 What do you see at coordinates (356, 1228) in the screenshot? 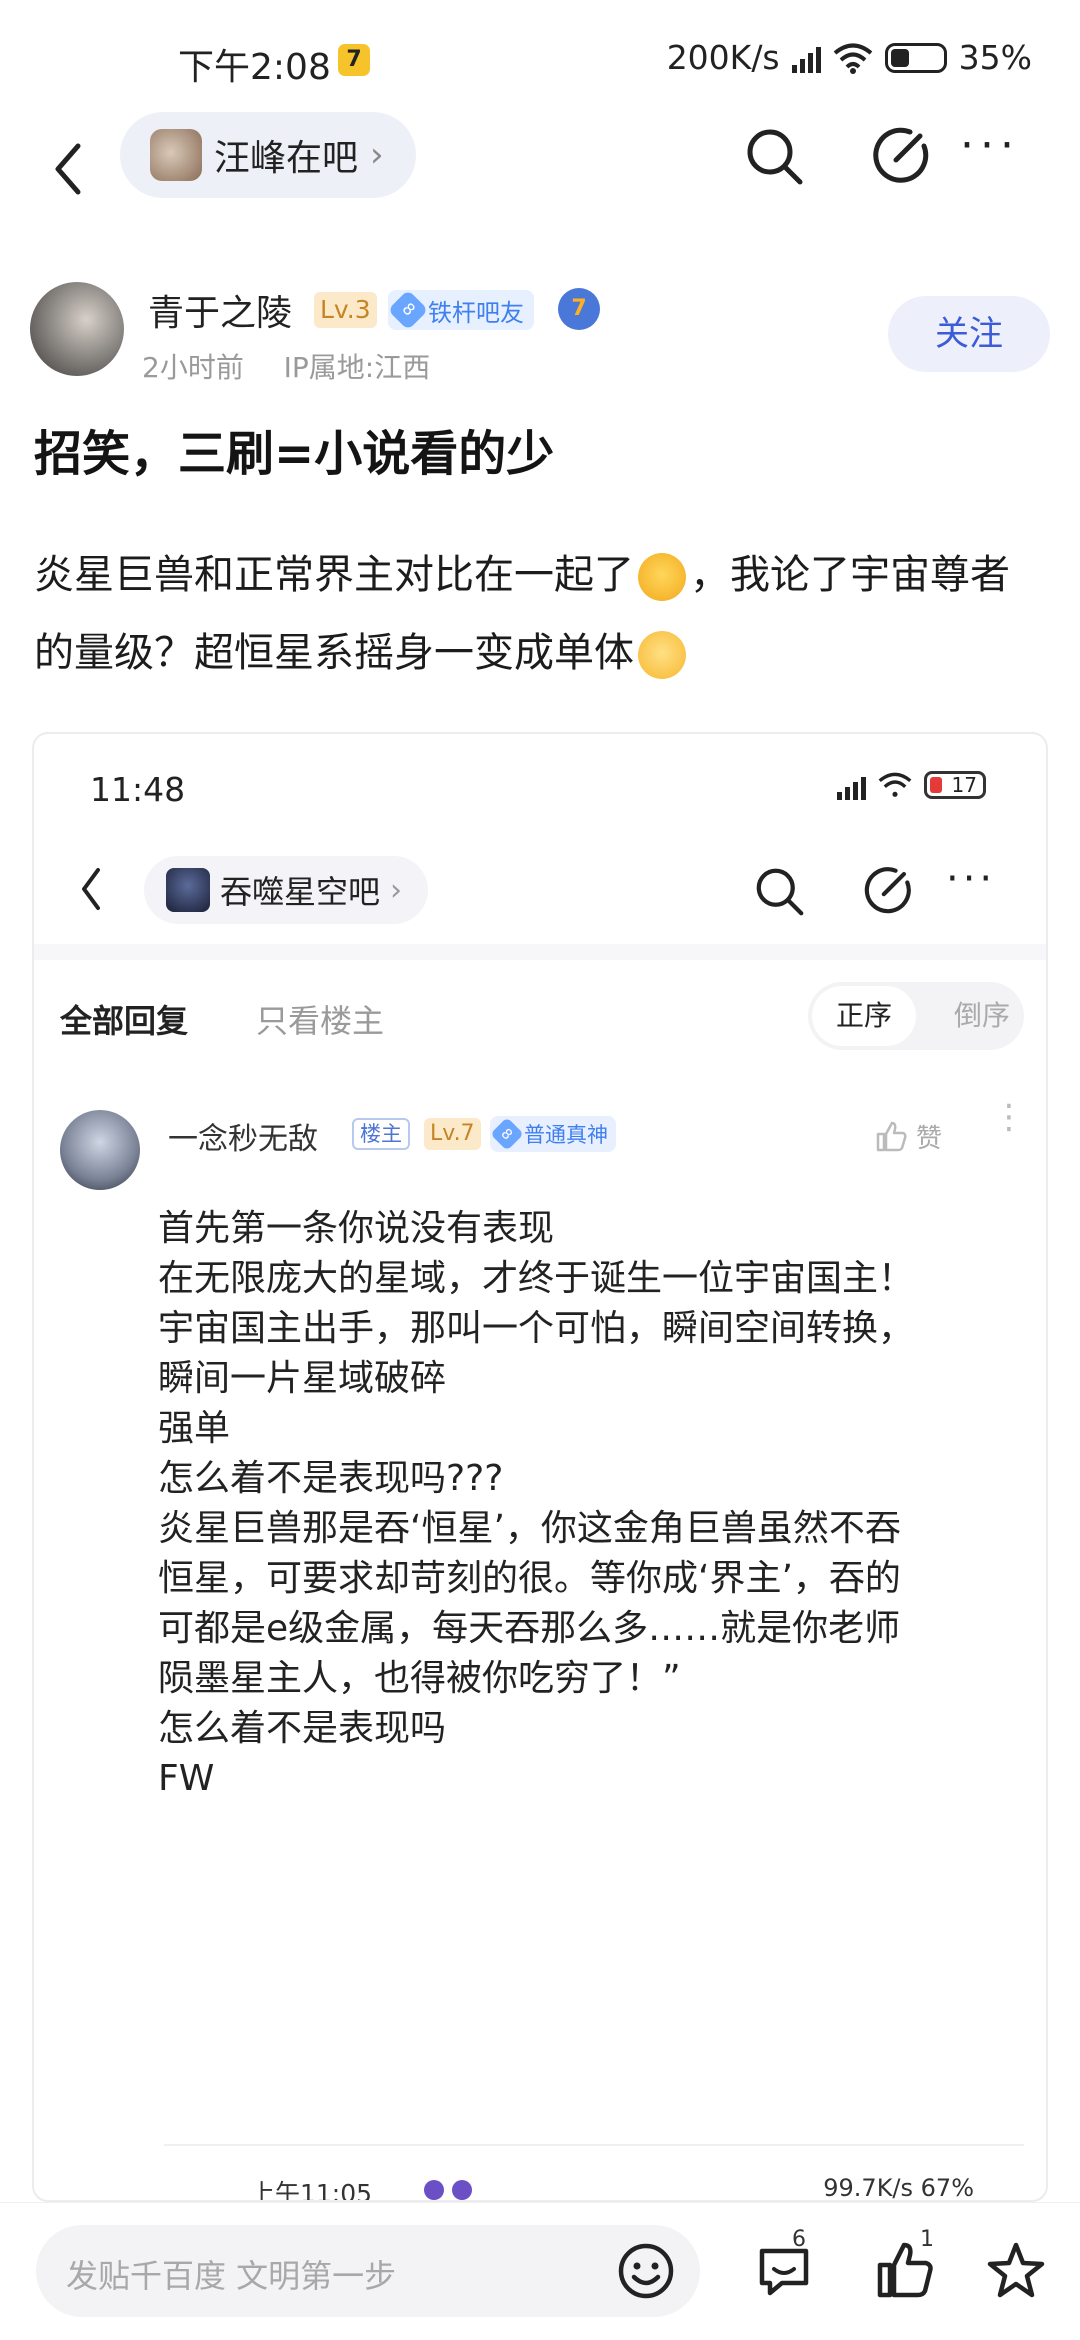
I see `embedded-reply-line: 首先第一条你说没有表现` at bounding box center [356, 1228].